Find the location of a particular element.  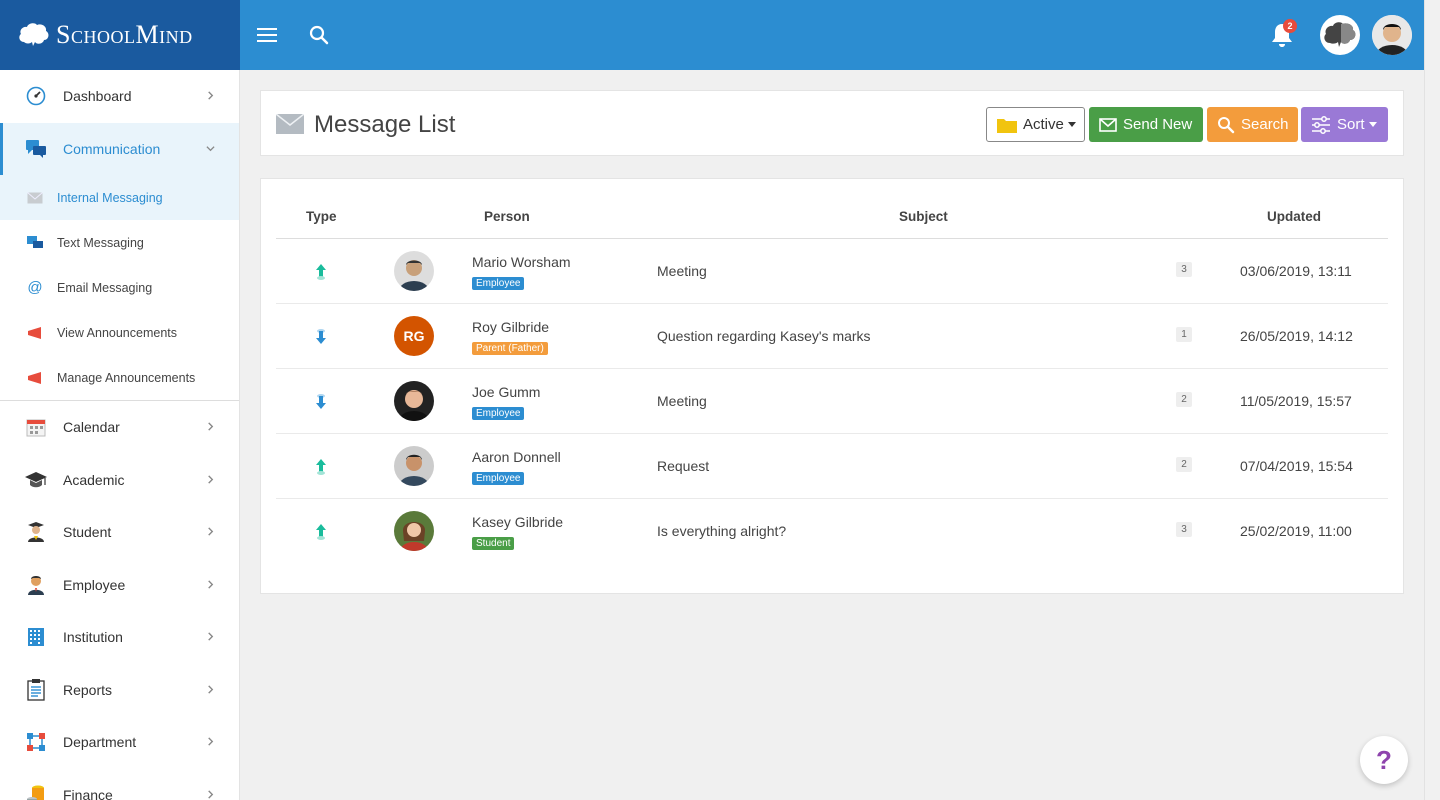

chevron-down-icon is located at coordinates (210, 148).